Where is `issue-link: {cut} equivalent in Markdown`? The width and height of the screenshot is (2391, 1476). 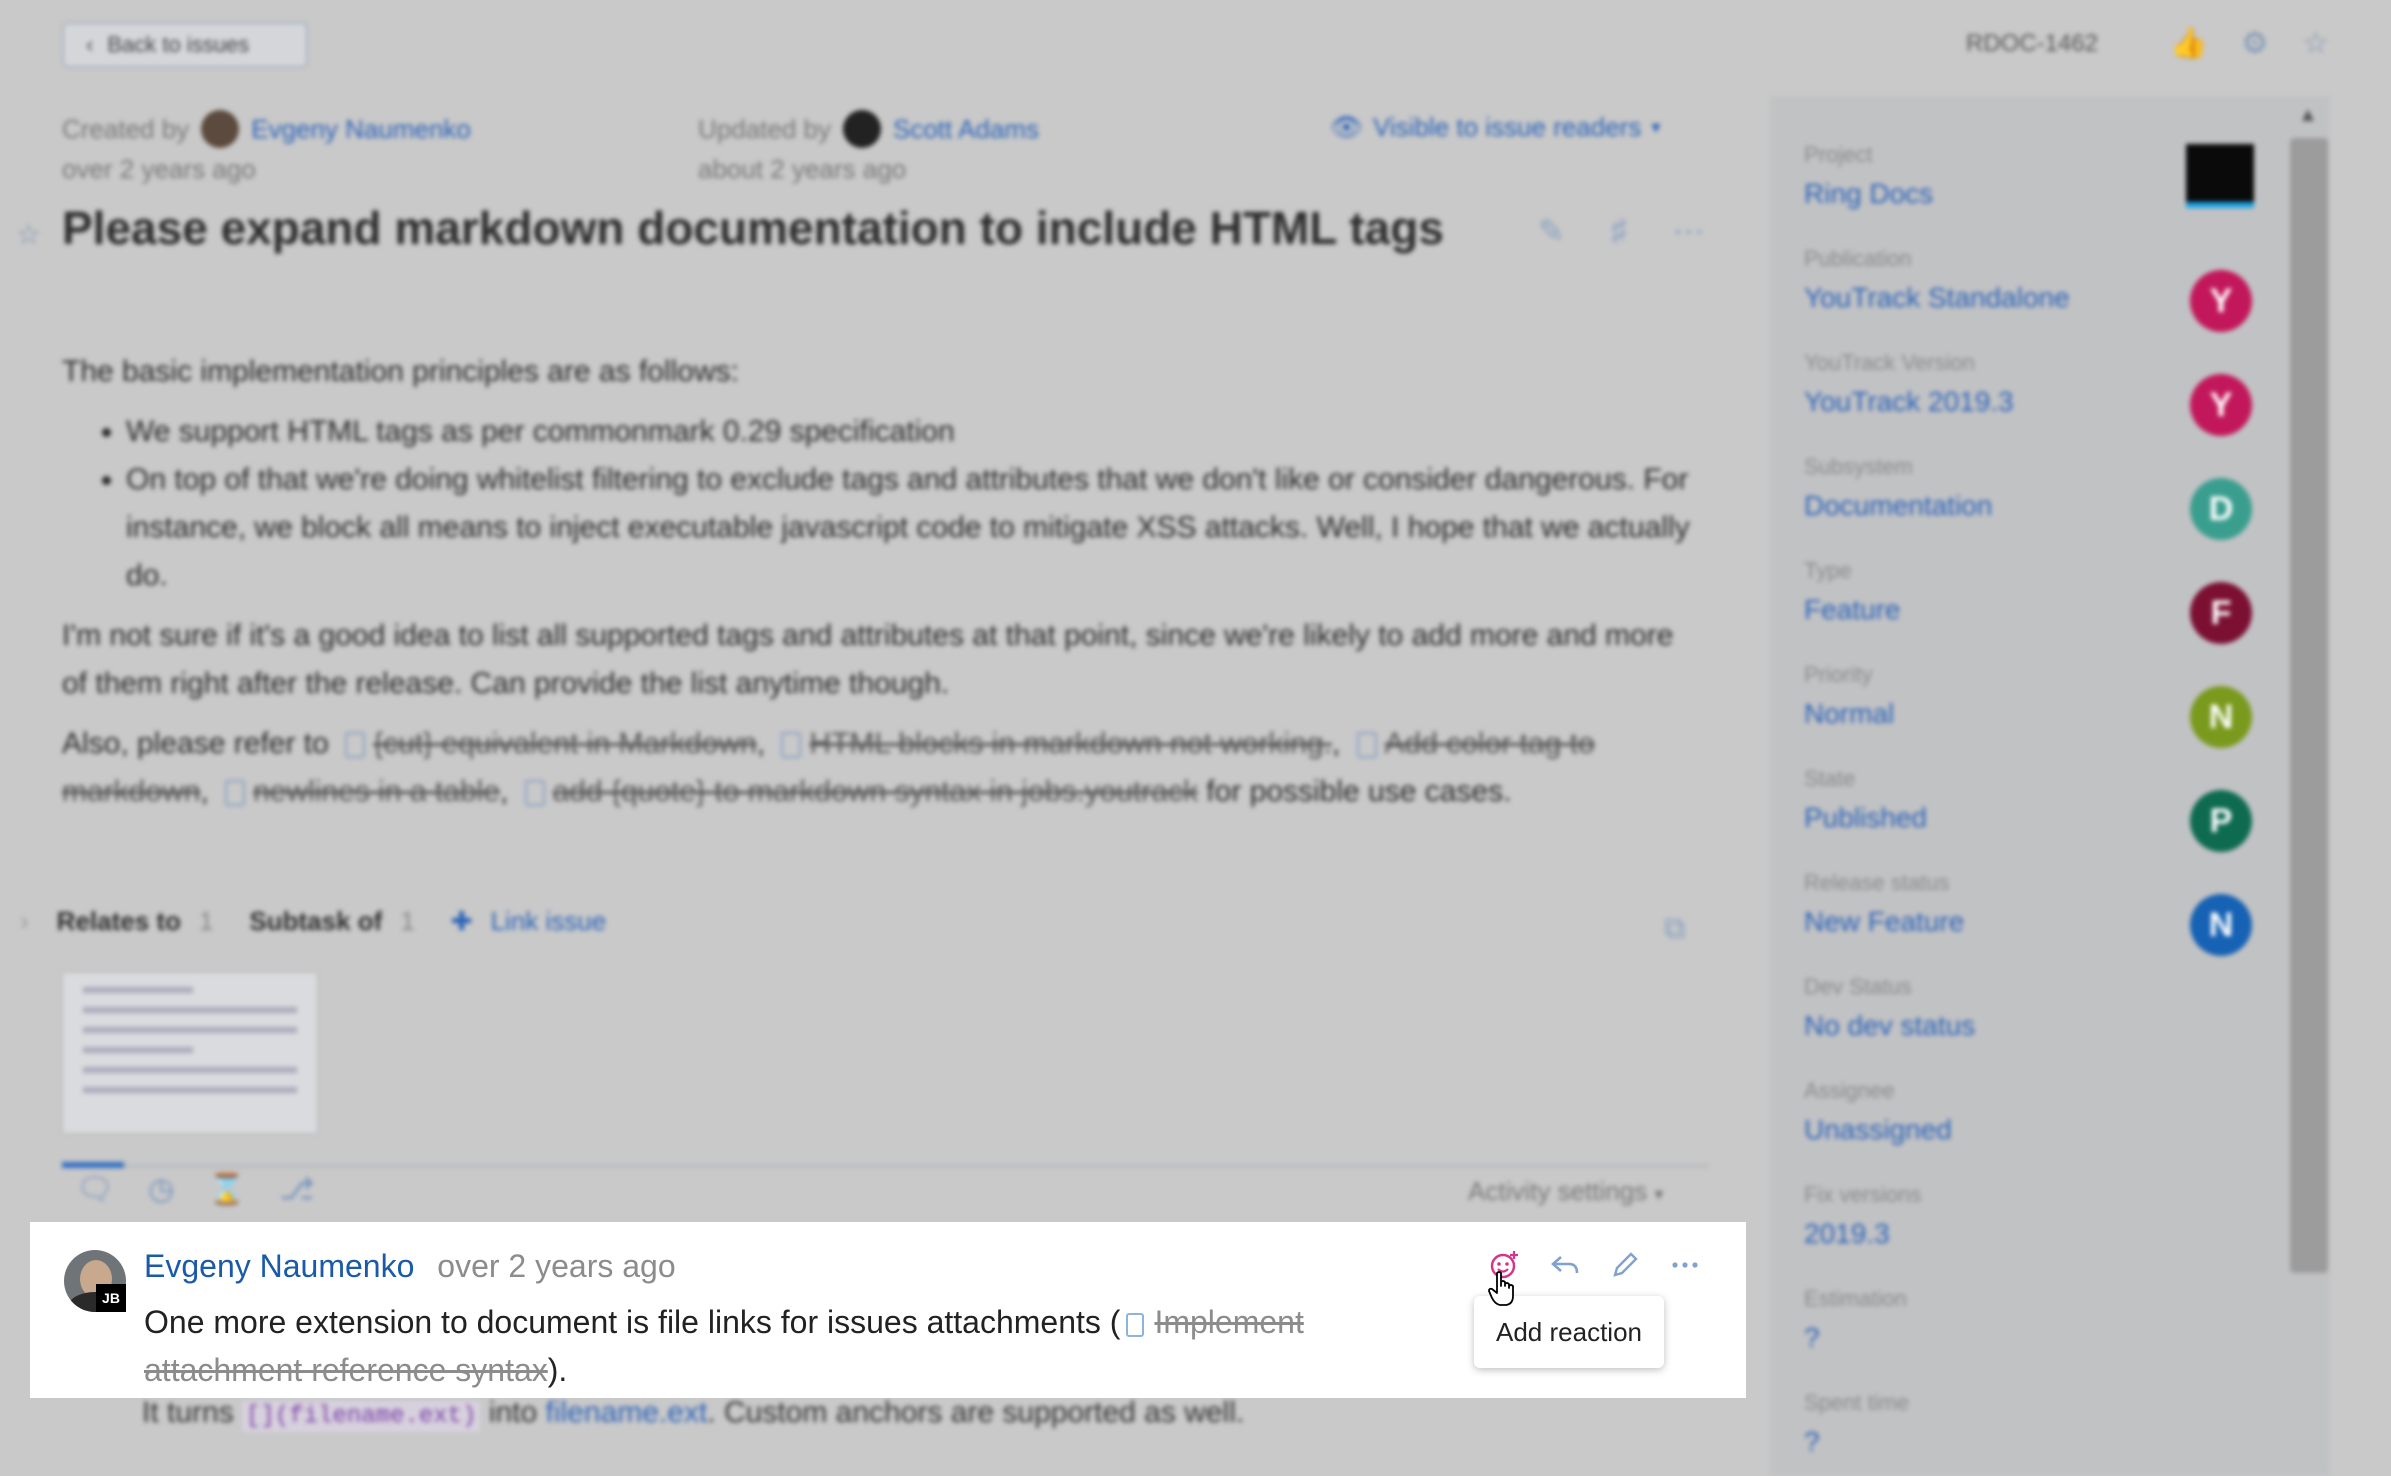 issue-link: {cut} equivalent in Markdown is located at coordinates (565, 743).